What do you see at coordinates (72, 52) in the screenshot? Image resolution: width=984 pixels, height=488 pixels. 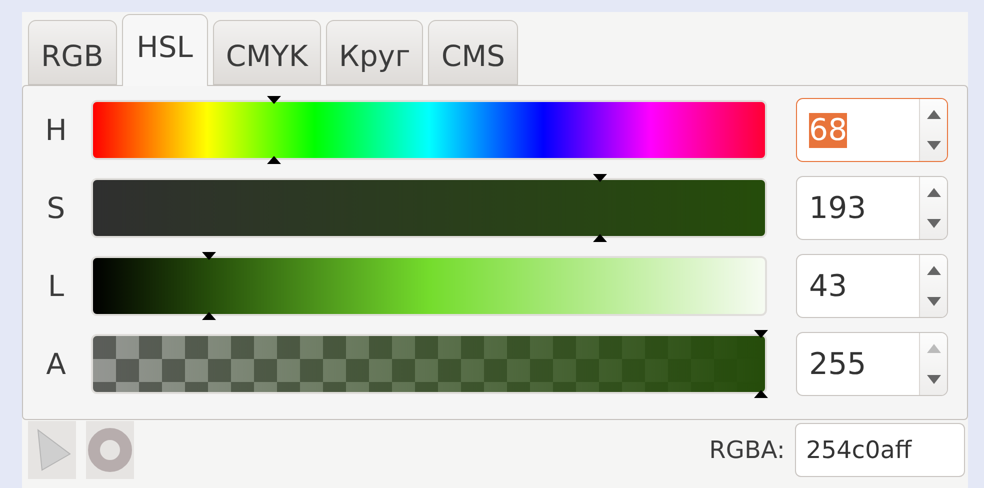 I see `tab: RGB` at bounding box center [72, 52].